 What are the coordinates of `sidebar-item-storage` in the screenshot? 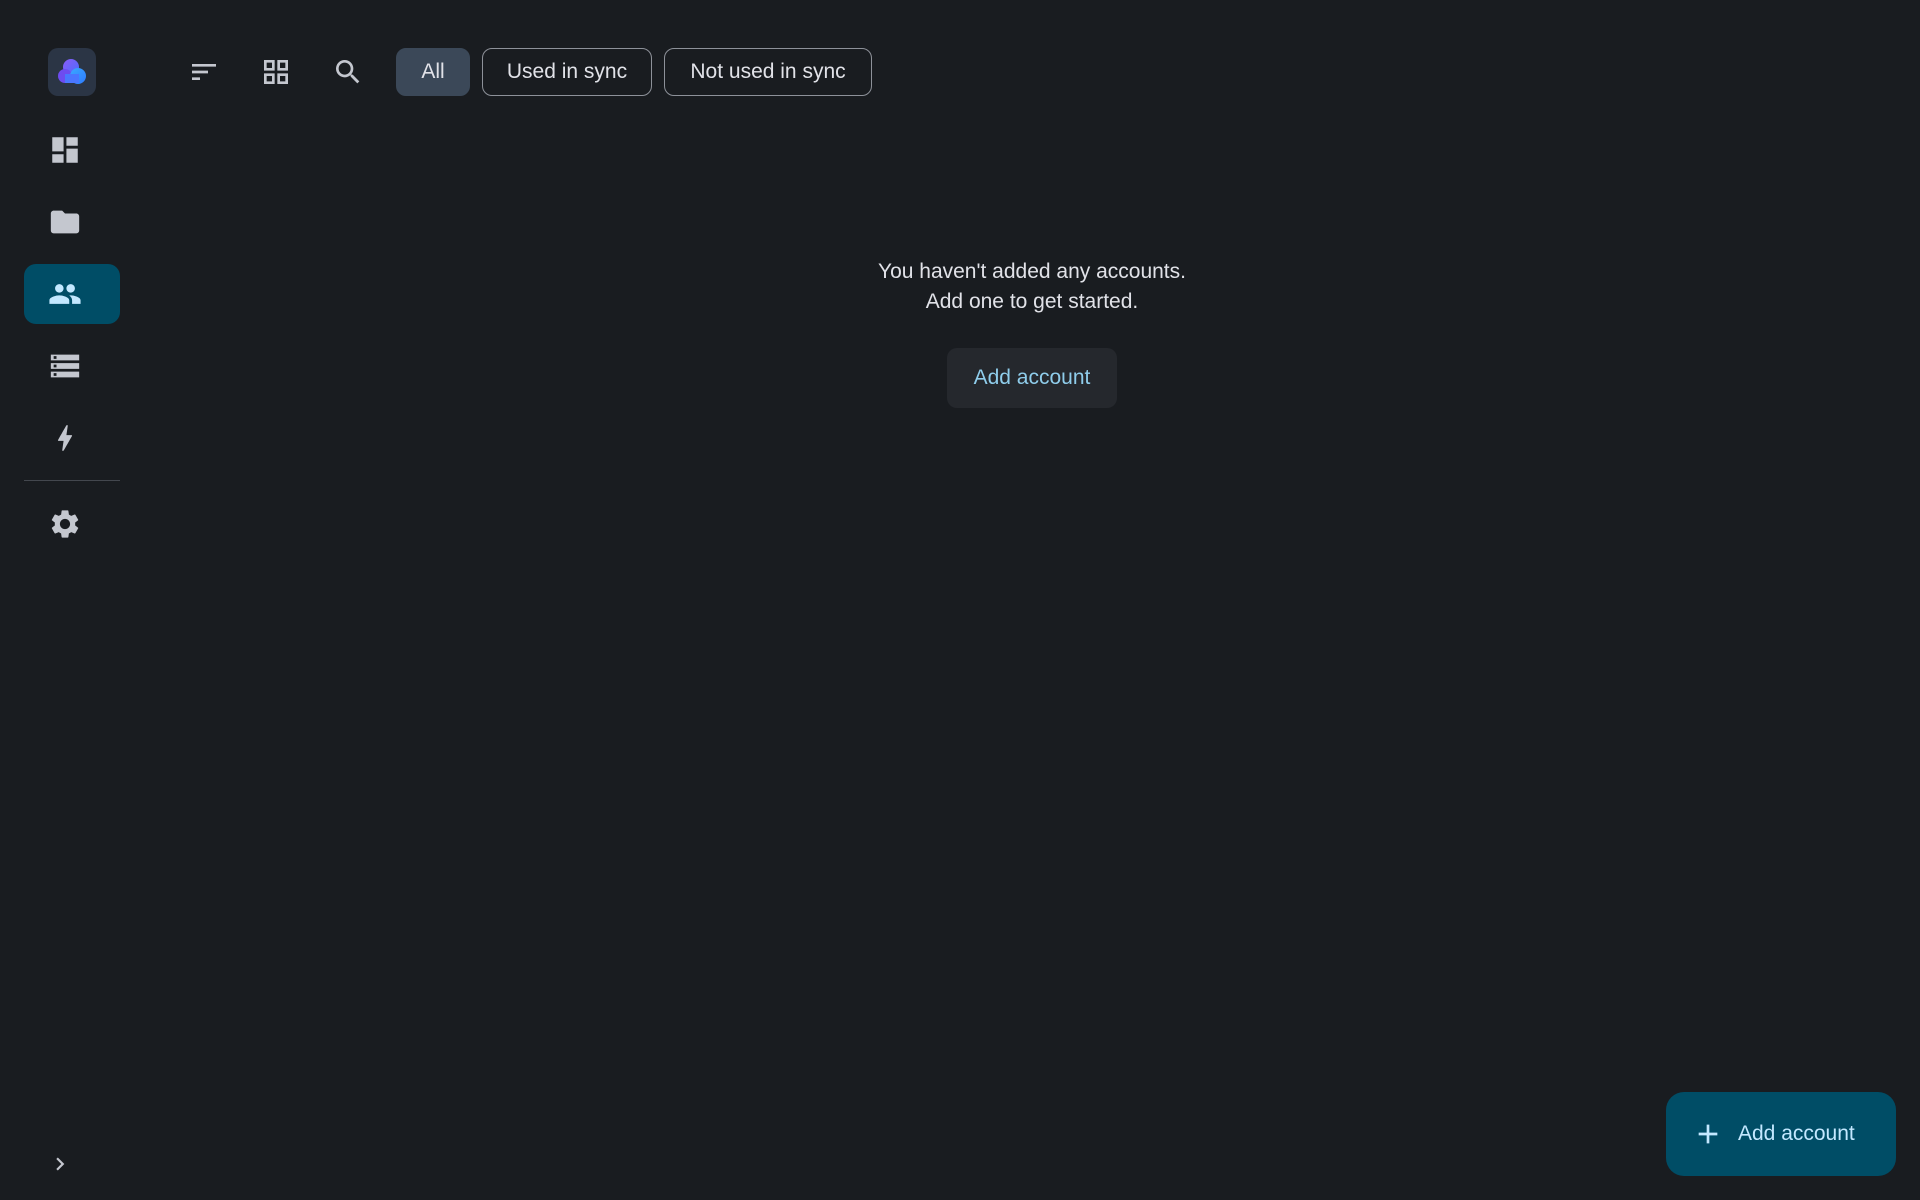 It's located at (72, 366).